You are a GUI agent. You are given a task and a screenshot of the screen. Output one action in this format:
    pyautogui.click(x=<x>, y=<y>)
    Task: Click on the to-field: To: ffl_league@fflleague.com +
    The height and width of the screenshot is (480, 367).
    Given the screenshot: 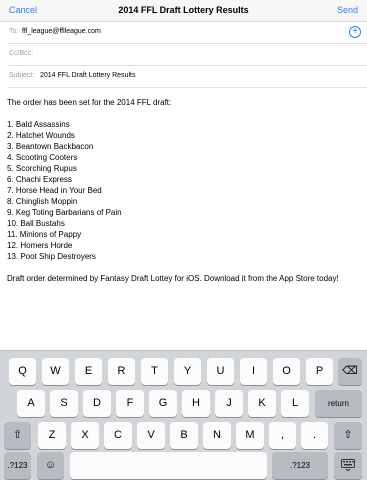 What is the action you would take?
    pyautogui.click(x=183, y=33)
    